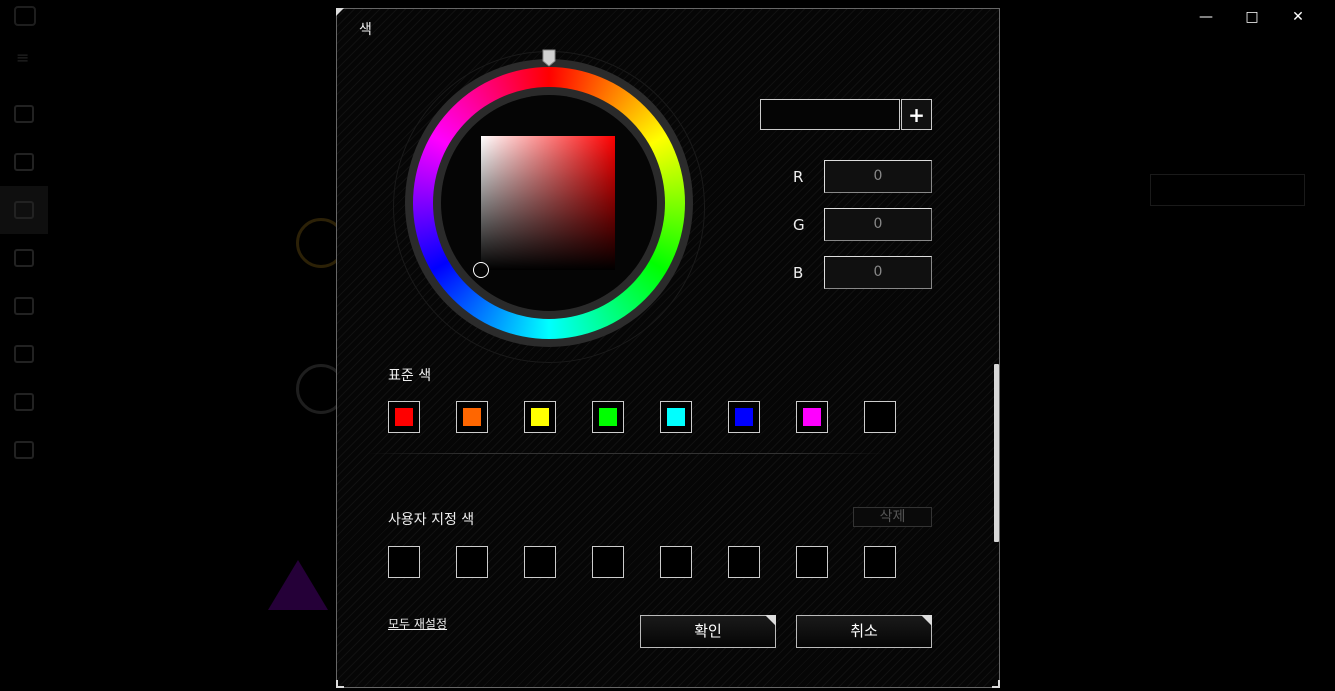  I want to click on red-label: R, so click(798, 176).